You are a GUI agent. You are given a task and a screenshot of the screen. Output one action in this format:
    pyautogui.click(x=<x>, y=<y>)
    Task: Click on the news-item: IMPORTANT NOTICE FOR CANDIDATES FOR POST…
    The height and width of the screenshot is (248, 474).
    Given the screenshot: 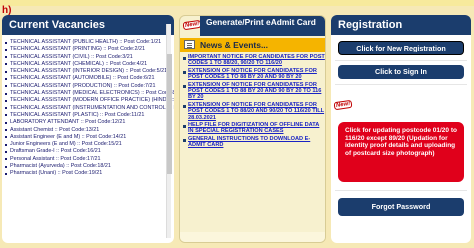 What is the action you would take?
    pyautogui.click(x=252, y=60)
    